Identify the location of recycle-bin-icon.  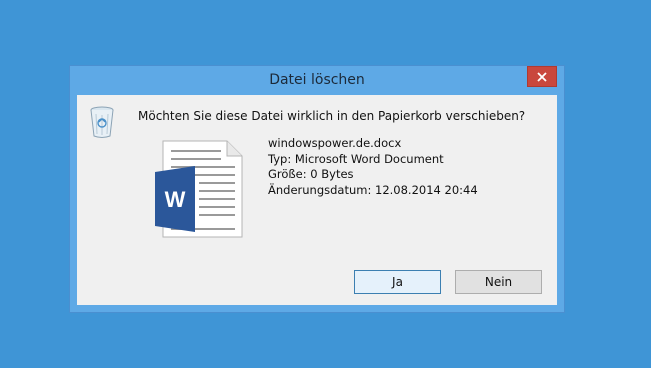
(102, 122).